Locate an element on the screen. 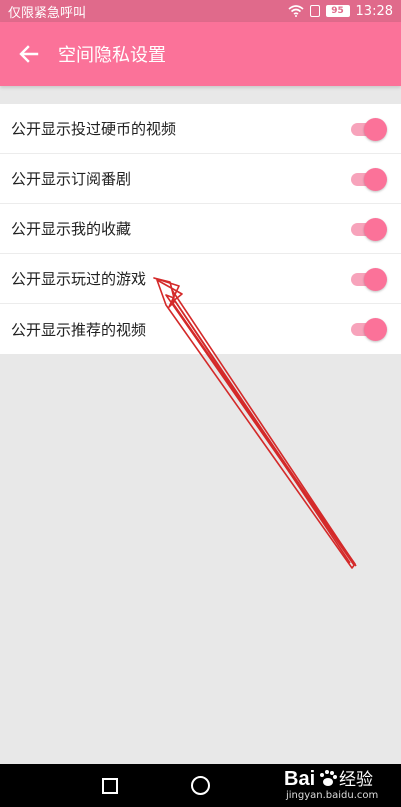  setting-label: 公开显示我的收藏 is located at coordinates (71, 229).